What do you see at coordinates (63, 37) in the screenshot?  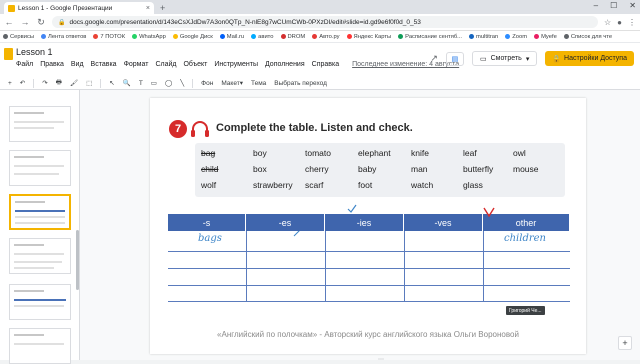 I see `bookmark-item: Лента ответов` at bounding box center [63, 37].